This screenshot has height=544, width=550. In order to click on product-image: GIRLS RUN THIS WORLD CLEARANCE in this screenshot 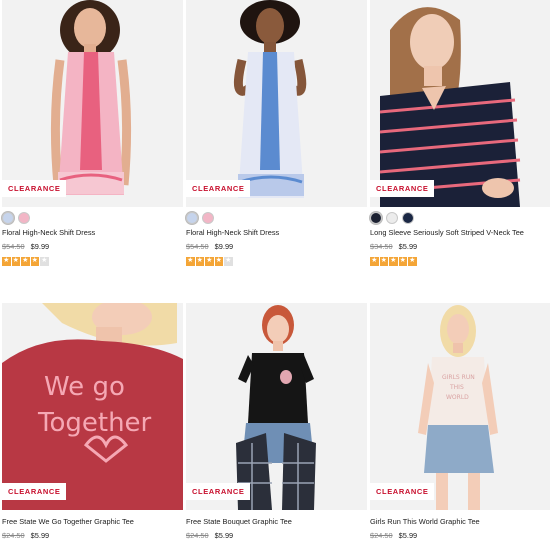, I will do `click(460, 406)`.